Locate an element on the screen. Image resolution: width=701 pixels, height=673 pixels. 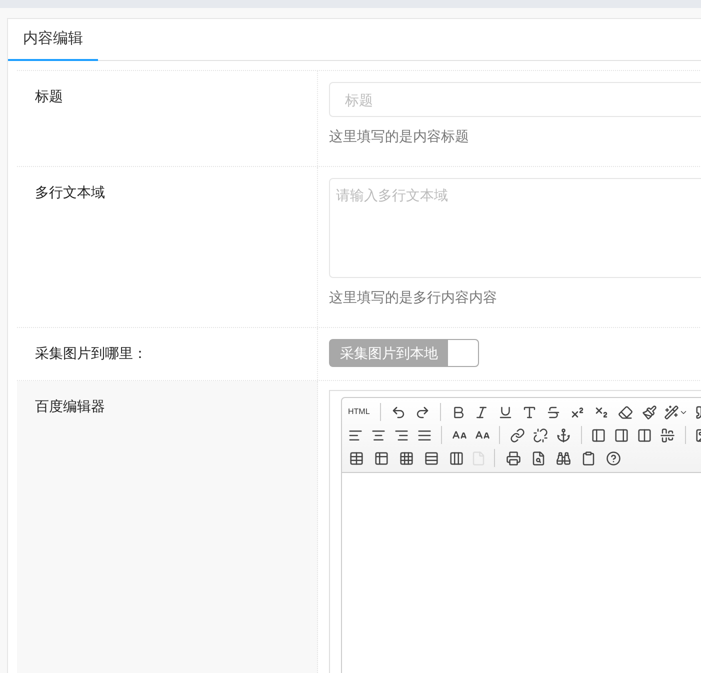
field-label: 采集图片到哪里： is located at coordinates (91, 353).